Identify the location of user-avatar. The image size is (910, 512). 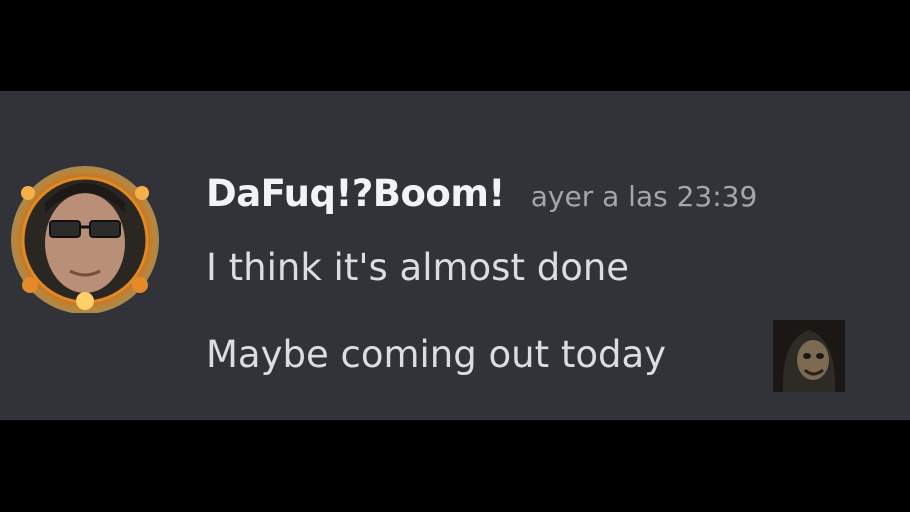
(85, 238).